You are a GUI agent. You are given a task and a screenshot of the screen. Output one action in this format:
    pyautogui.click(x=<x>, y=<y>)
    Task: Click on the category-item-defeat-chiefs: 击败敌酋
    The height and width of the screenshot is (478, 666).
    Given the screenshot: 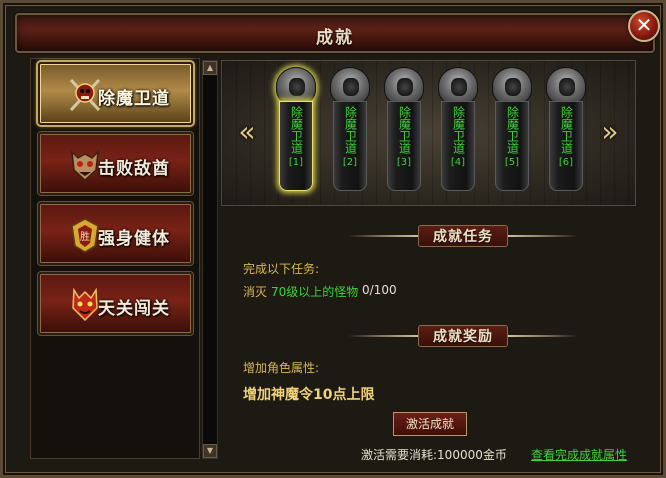 What is the action you would take?
    pyautogui.click(x=115, y=163)
    